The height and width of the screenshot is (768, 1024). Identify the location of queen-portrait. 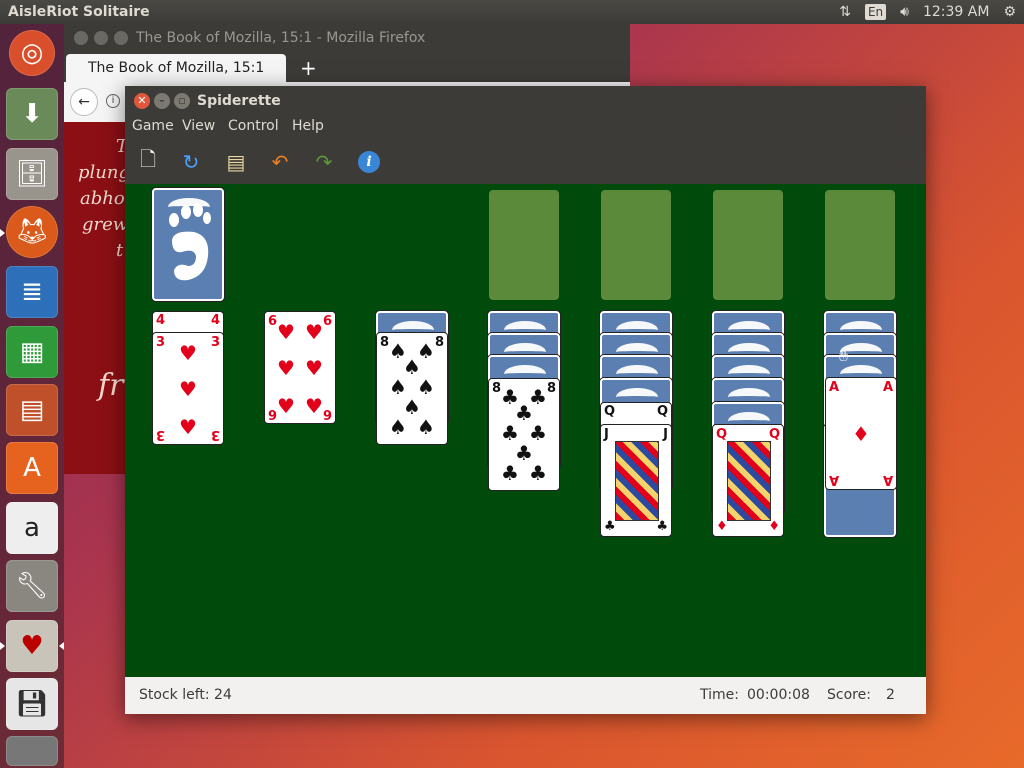
(749, 481).